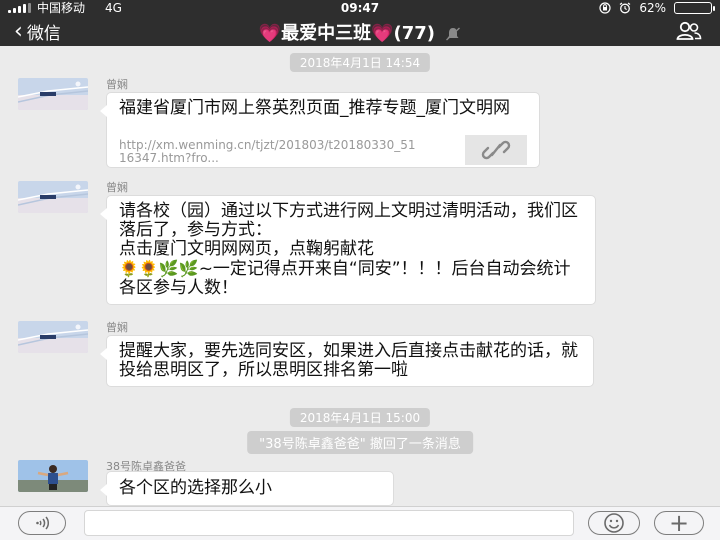 This screenshot has height=540, width=720. I want to click on nav-bar: ‹ 微信 💗最爱中三班💗(77), so click(360, 31).